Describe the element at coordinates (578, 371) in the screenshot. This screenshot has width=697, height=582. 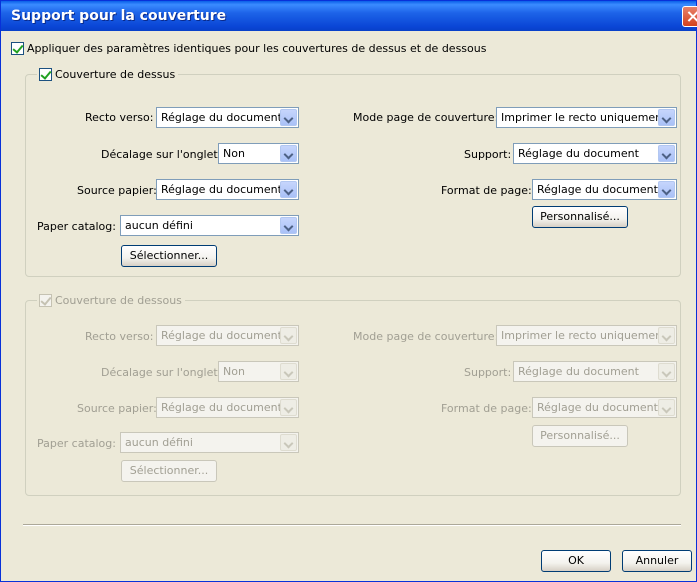
I see `bottom-media-value: Réglage du document` at that location.